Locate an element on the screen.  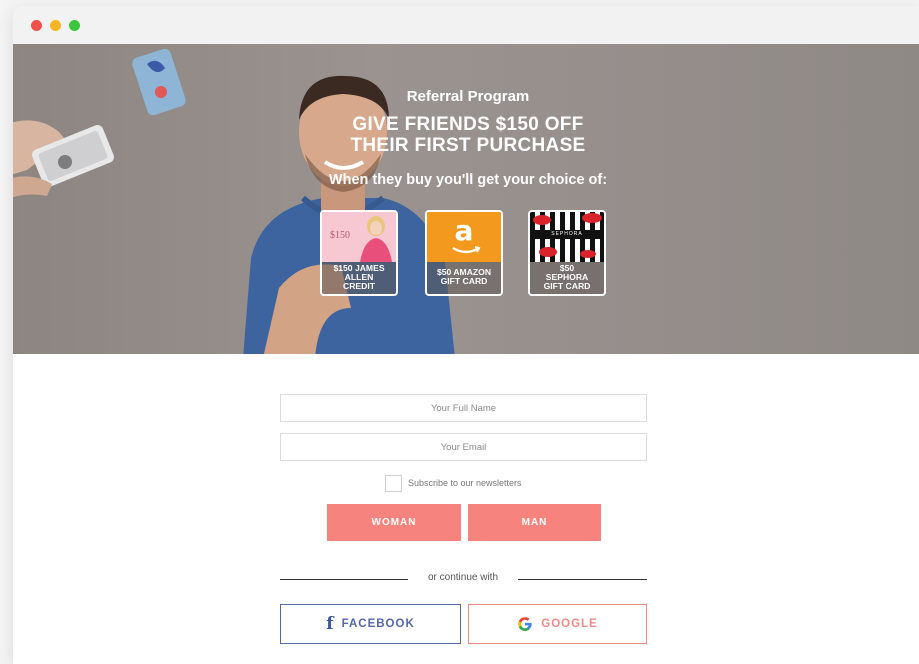
newsletter-label: Subscribe to our newsletters is located at coordinates (465, 483).